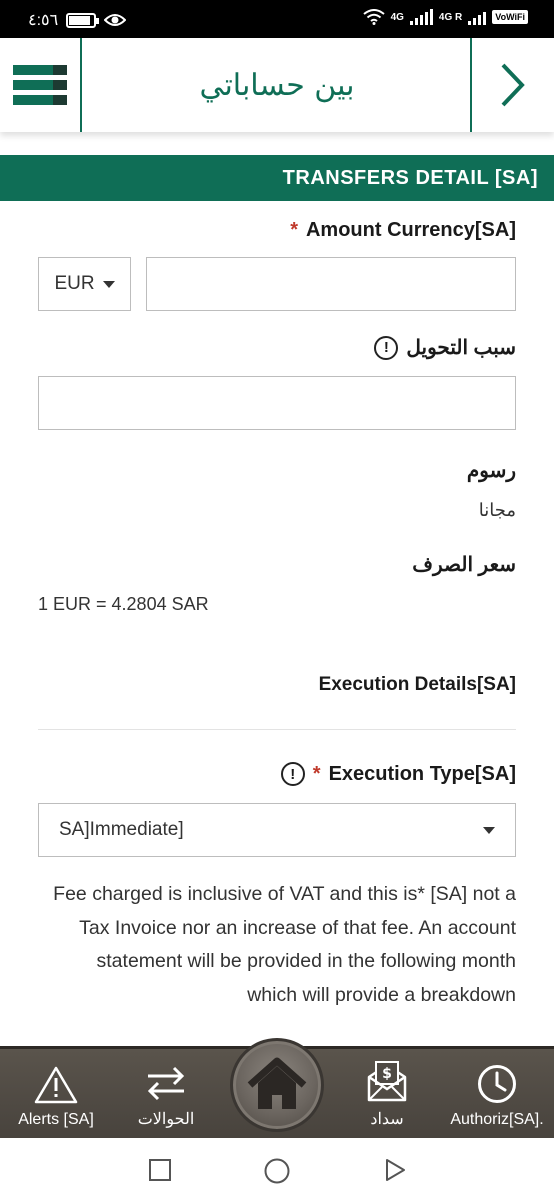 This screenshot has width=554, height=1200. Describe the element at coordinates (123, 604) in the screenshot. I see `exchange-rate-value: 1 EUR = 4.2804 SAR` at that location.